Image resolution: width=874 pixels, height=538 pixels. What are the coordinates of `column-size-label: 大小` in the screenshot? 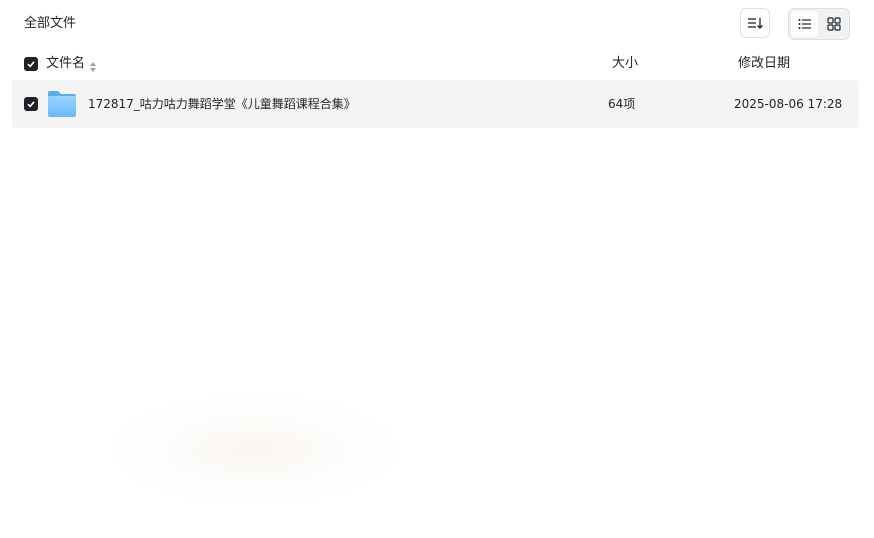 It's located at (625, 63).